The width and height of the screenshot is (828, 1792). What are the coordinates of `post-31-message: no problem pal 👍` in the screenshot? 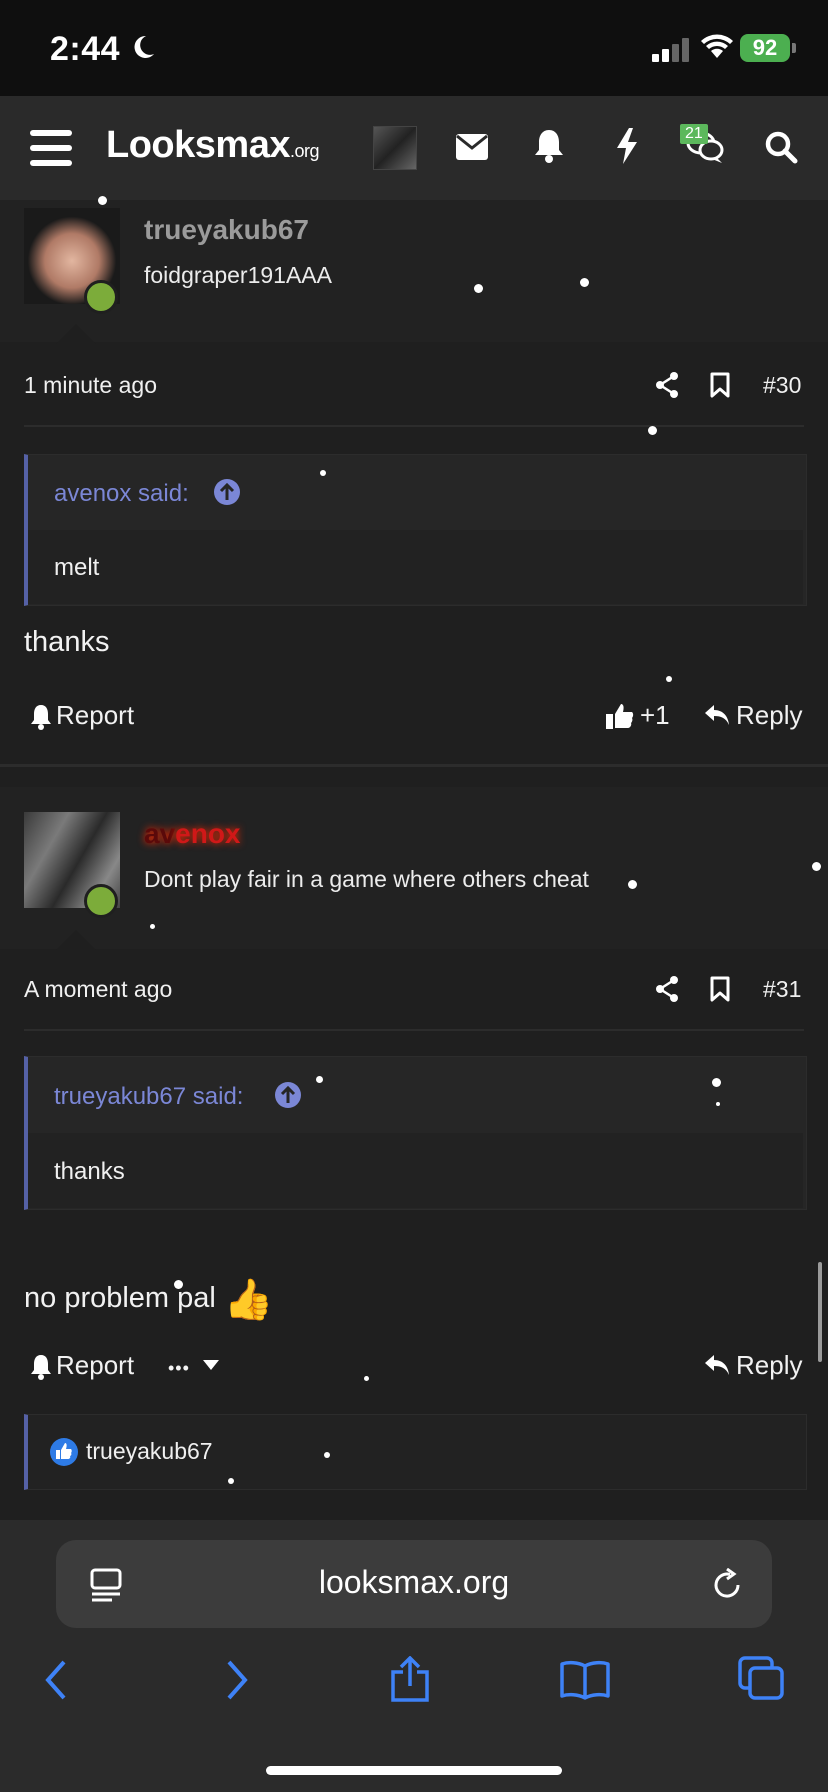 It's located at (149, 1299).